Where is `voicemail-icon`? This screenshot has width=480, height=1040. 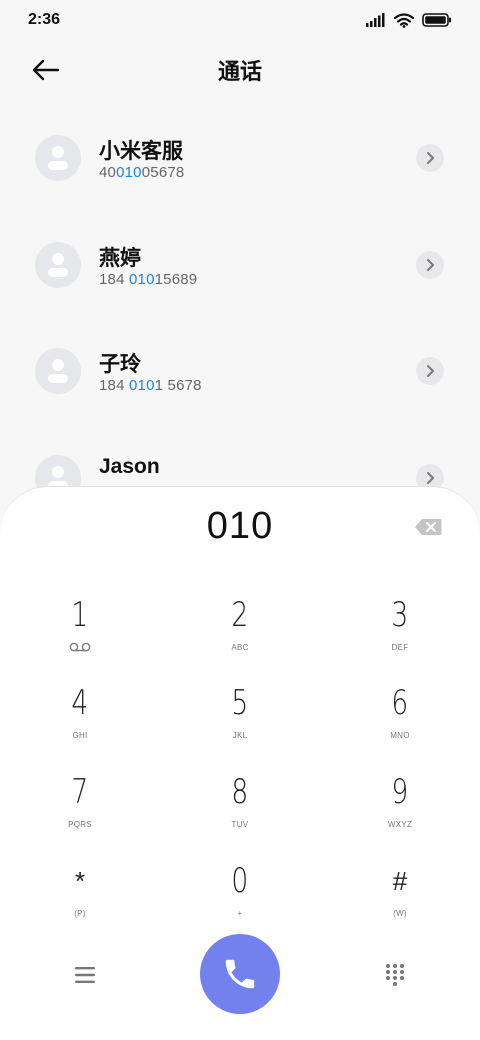
voicemail-icon is located at coordinates (80, 647).